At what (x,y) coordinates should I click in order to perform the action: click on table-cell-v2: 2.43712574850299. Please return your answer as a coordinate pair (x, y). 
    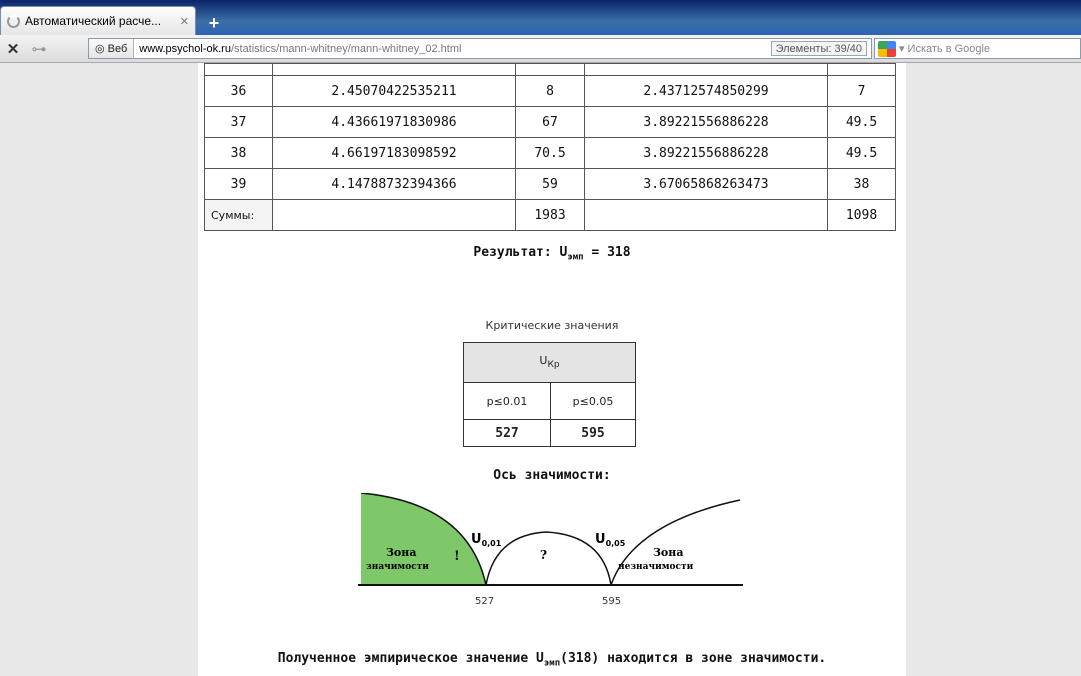
    Looking at the image, I should click on (706, 91).